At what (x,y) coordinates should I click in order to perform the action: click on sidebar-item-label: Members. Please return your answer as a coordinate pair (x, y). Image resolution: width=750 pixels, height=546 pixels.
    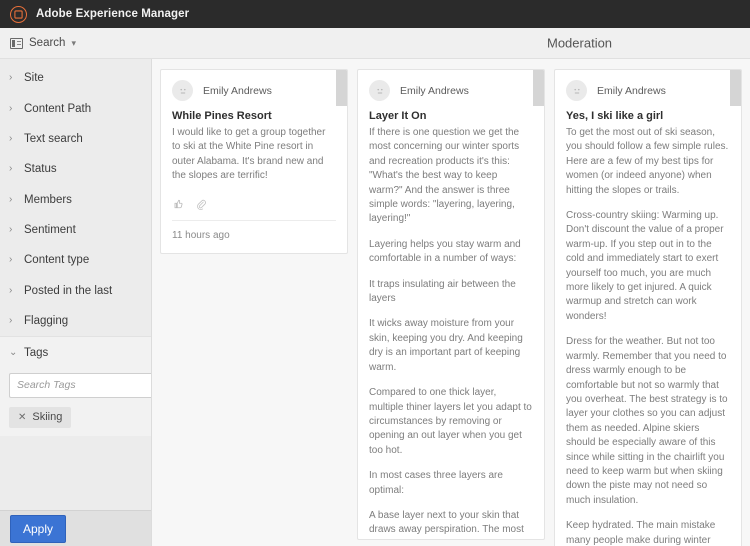
    Looking at the image, I should click on (48, 199).